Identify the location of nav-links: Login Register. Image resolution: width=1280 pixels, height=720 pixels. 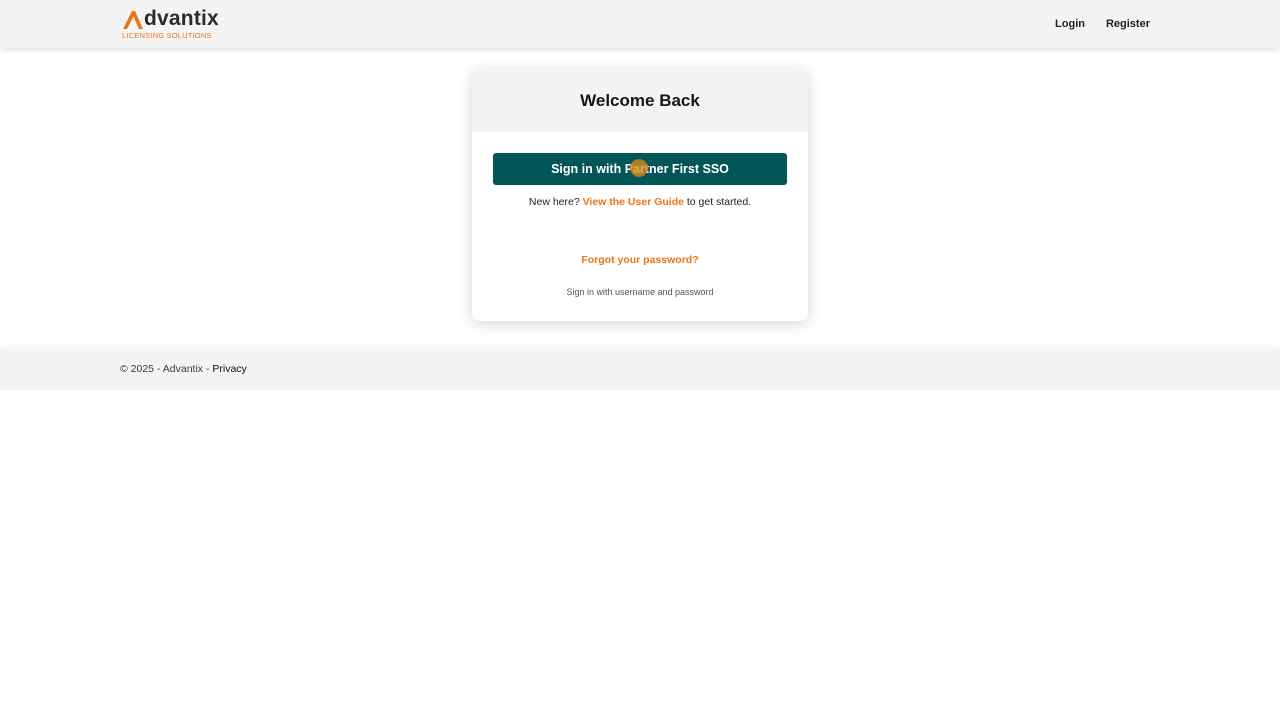
(1102, 24).